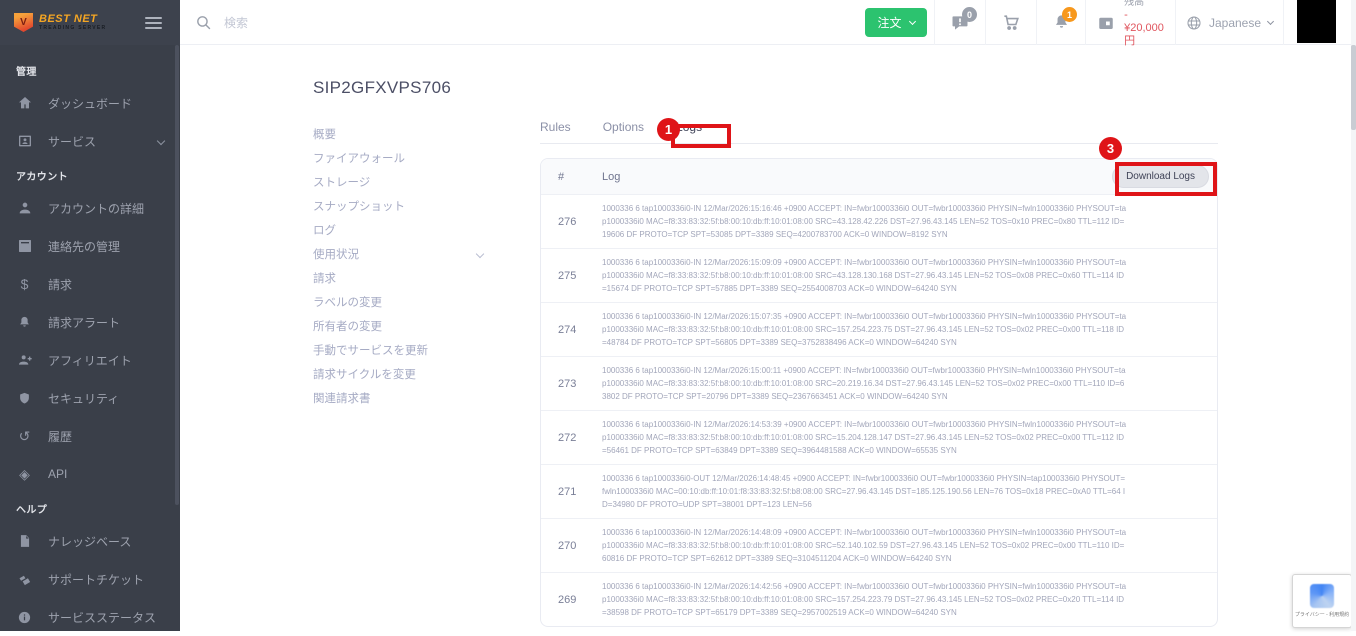  Describe the element at coordinates (611, 176) in the screenshot. I see `column-header-log: Log` at that location.